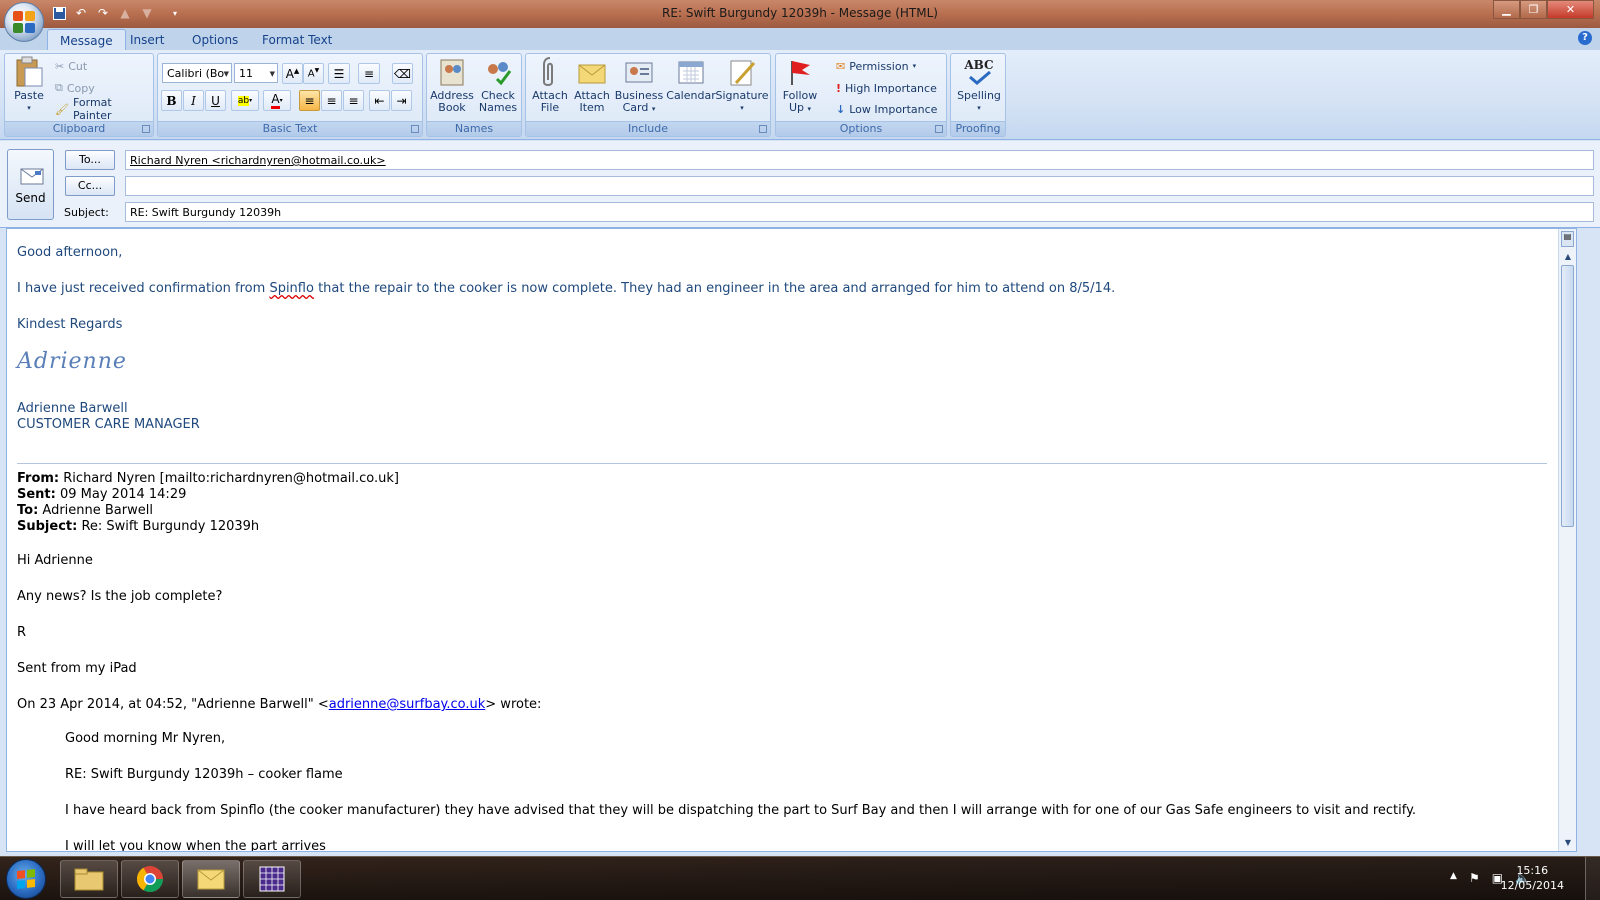 The height and width of the screenshot is (900, 1600). I want to click on minimize-button: ▁, so click(1506, 9).